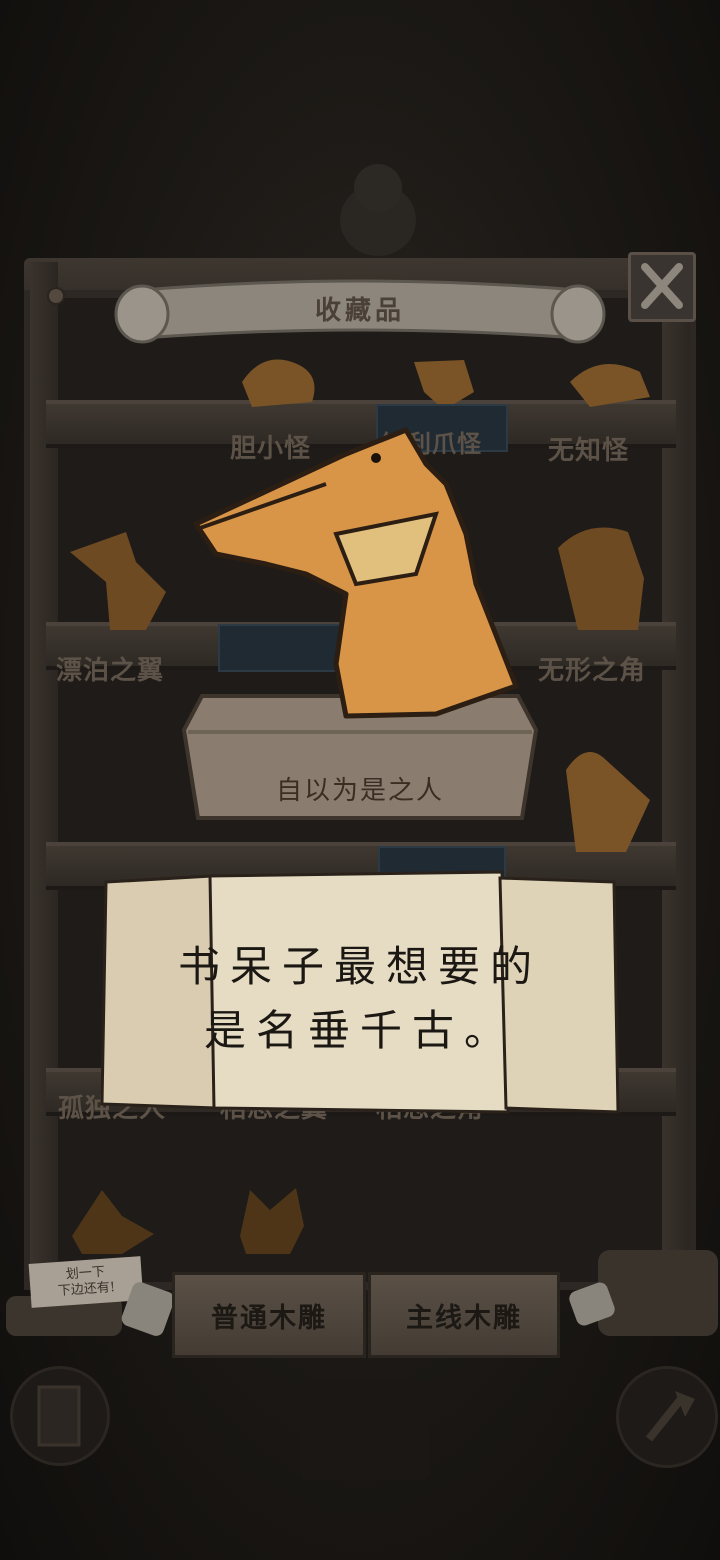 The width and height of the screenshot is (720, 1560). Describe the element at coordinates (359, 966) in the screenshot. I see `description-line-1: 书呆子最想要的` at that location.